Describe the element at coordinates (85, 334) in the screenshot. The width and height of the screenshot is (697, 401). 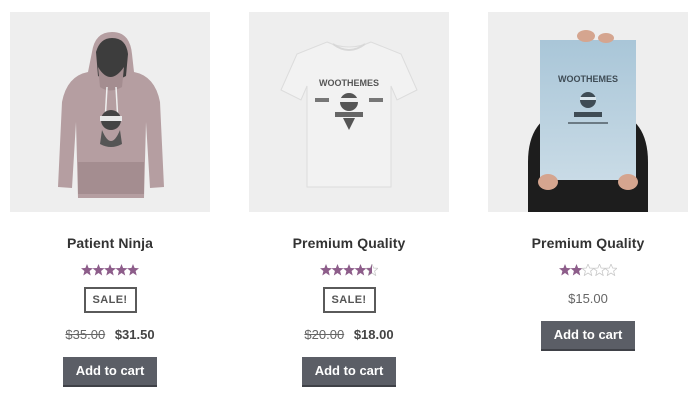
I see `old-price: $35.00` at that location.